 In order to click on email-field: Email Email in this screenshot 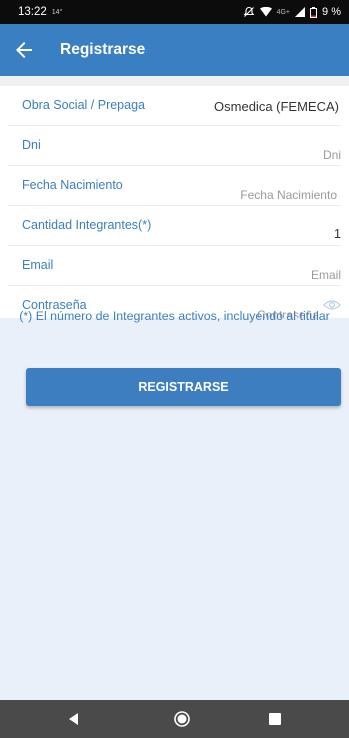, I will do `click(174, 266)`.